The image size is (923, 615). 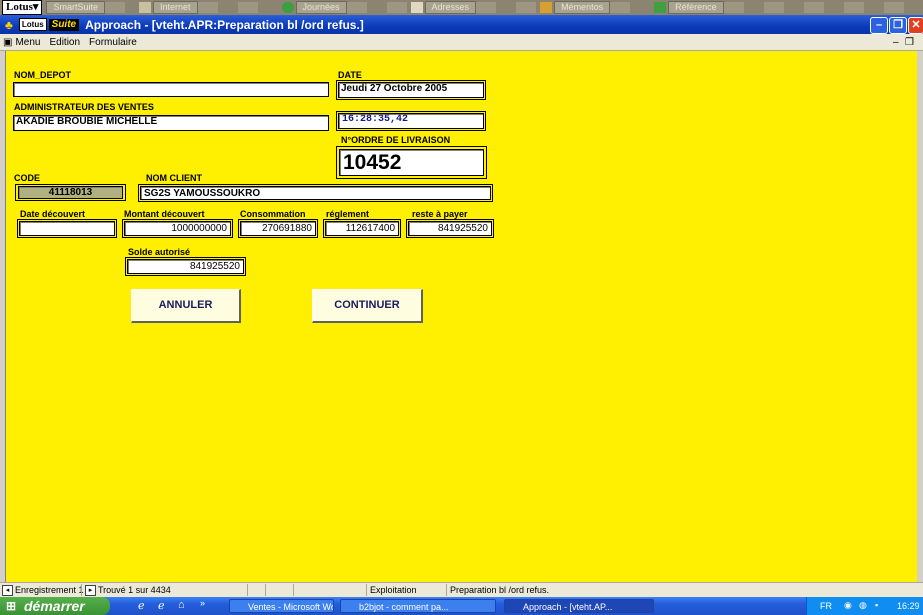 I want to click on menu-item-edition: Edition, so click(x=64, y=42).